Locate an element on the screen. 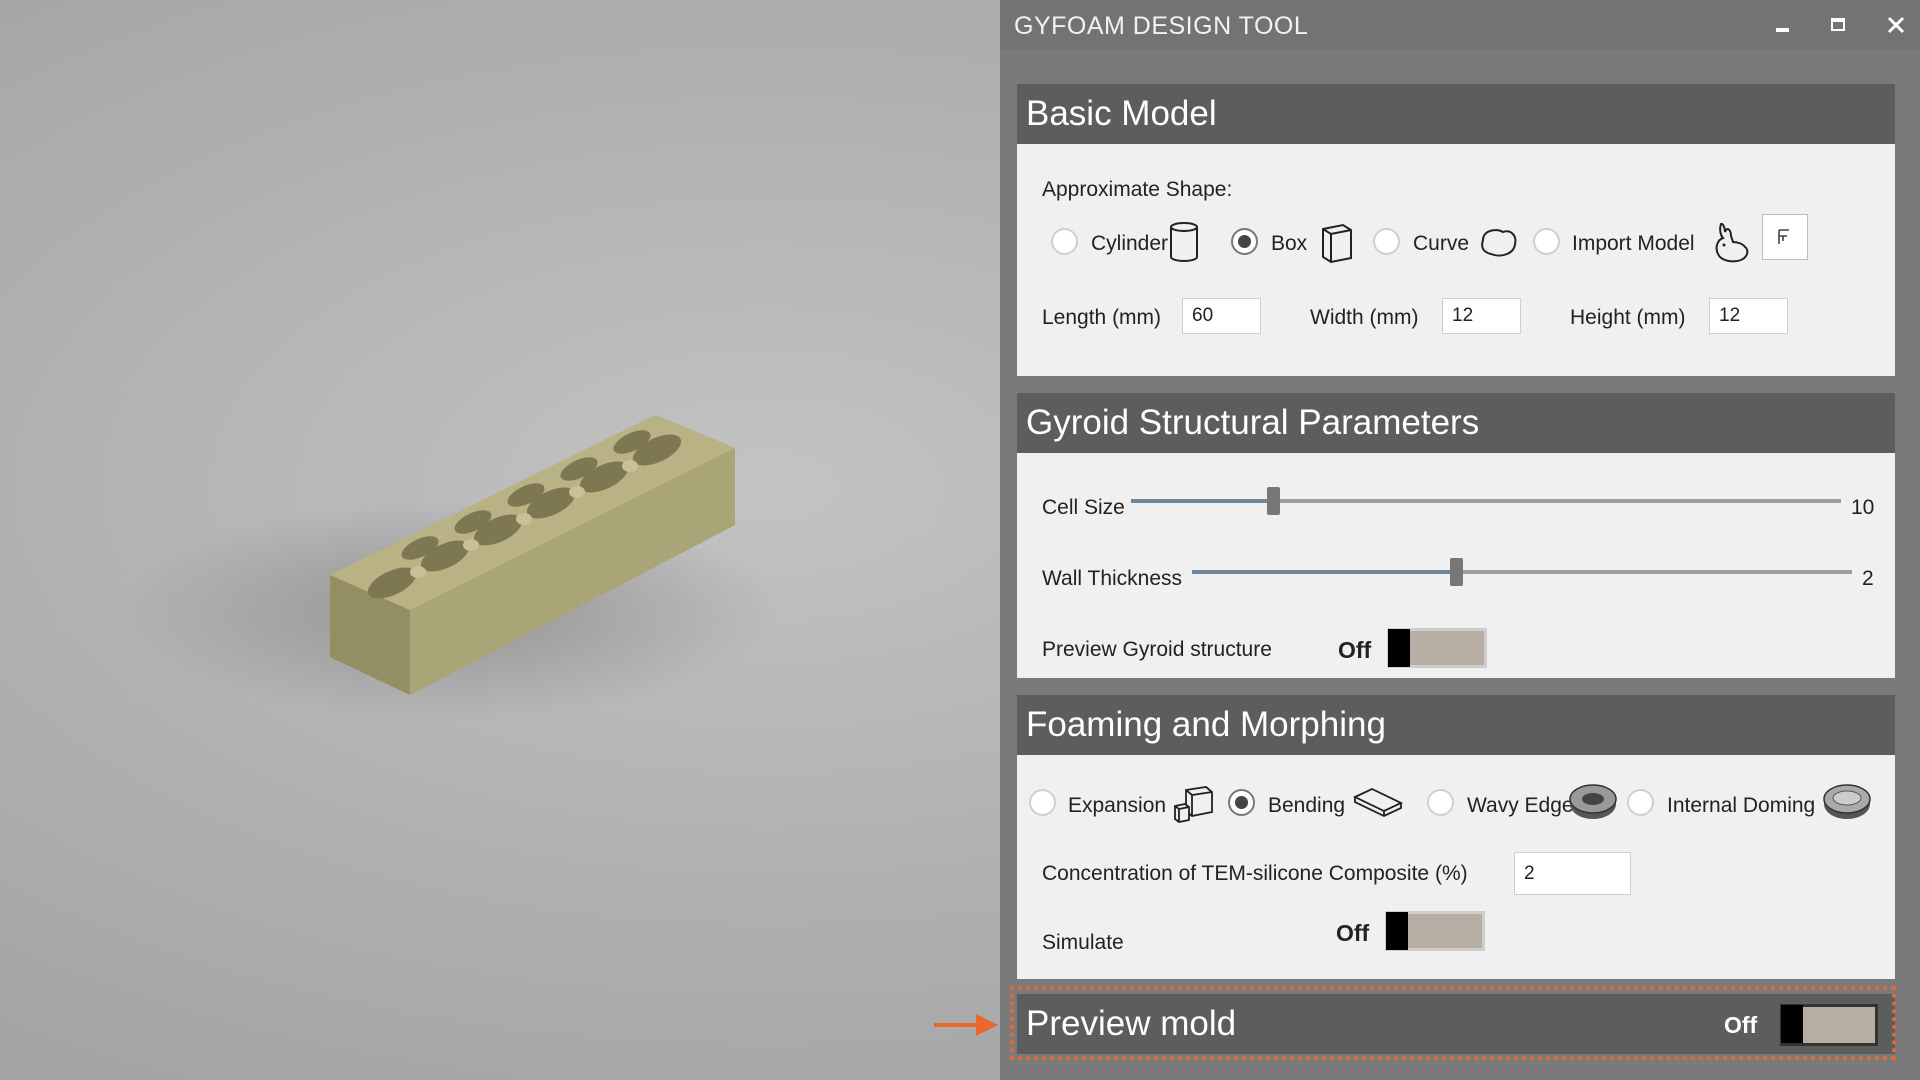 The image size is (1920, 1080). foaming-title: Foaming and Morphing is located at coordinates (1206, 724).